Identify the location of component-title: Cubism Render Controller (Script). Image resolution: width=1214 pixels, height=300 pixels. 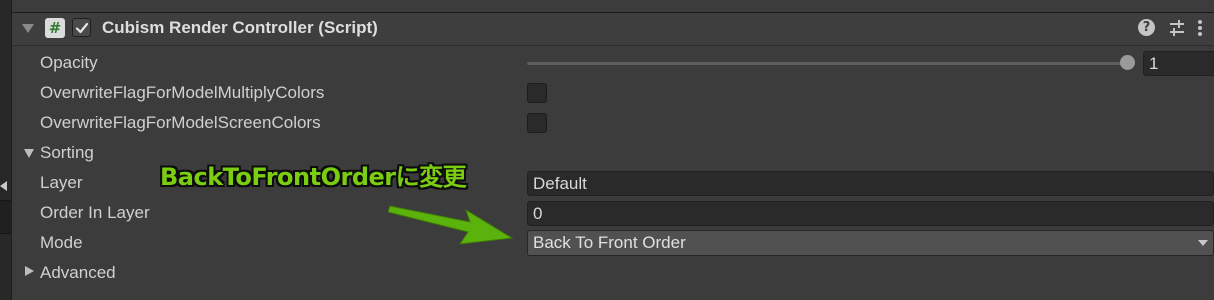
(240, 27).